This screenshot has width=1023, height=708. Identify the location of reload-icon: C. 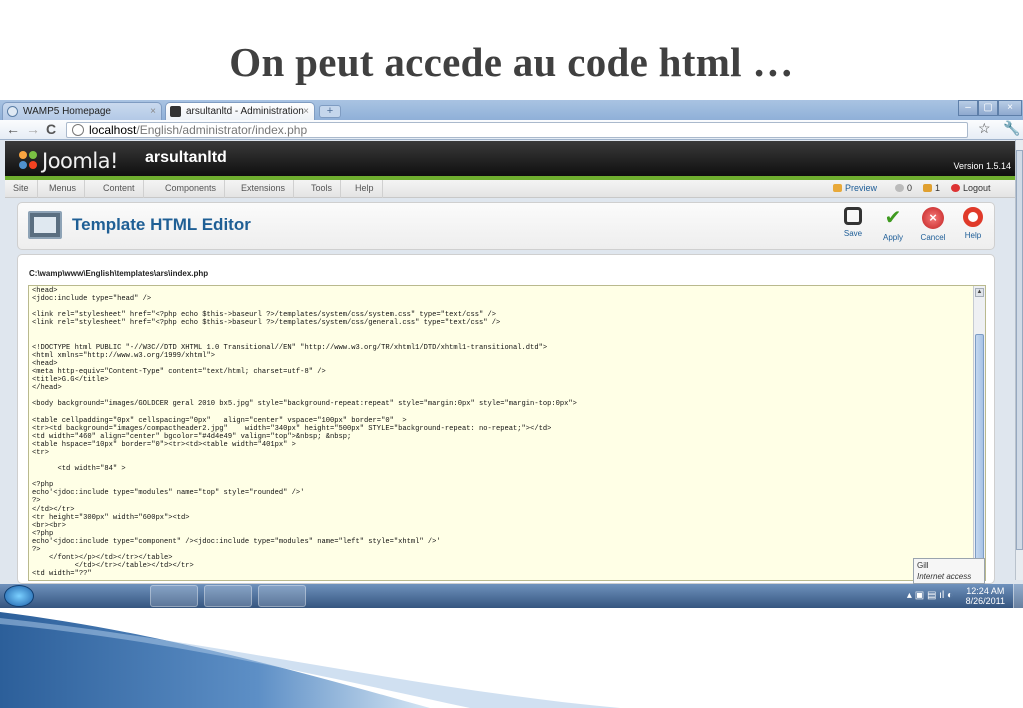
(51, 129).